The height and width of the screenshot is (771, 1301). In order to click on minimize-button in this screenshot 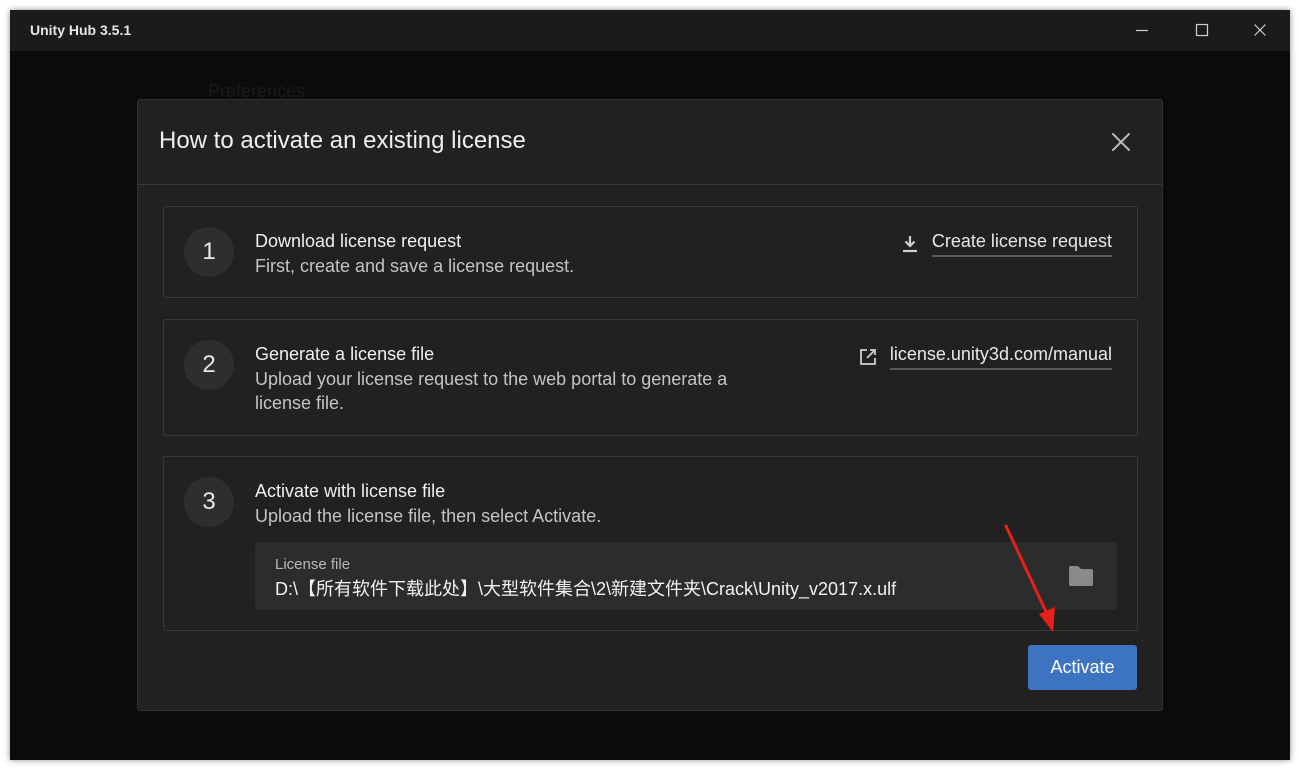, I will do `click(1142, 30)`.